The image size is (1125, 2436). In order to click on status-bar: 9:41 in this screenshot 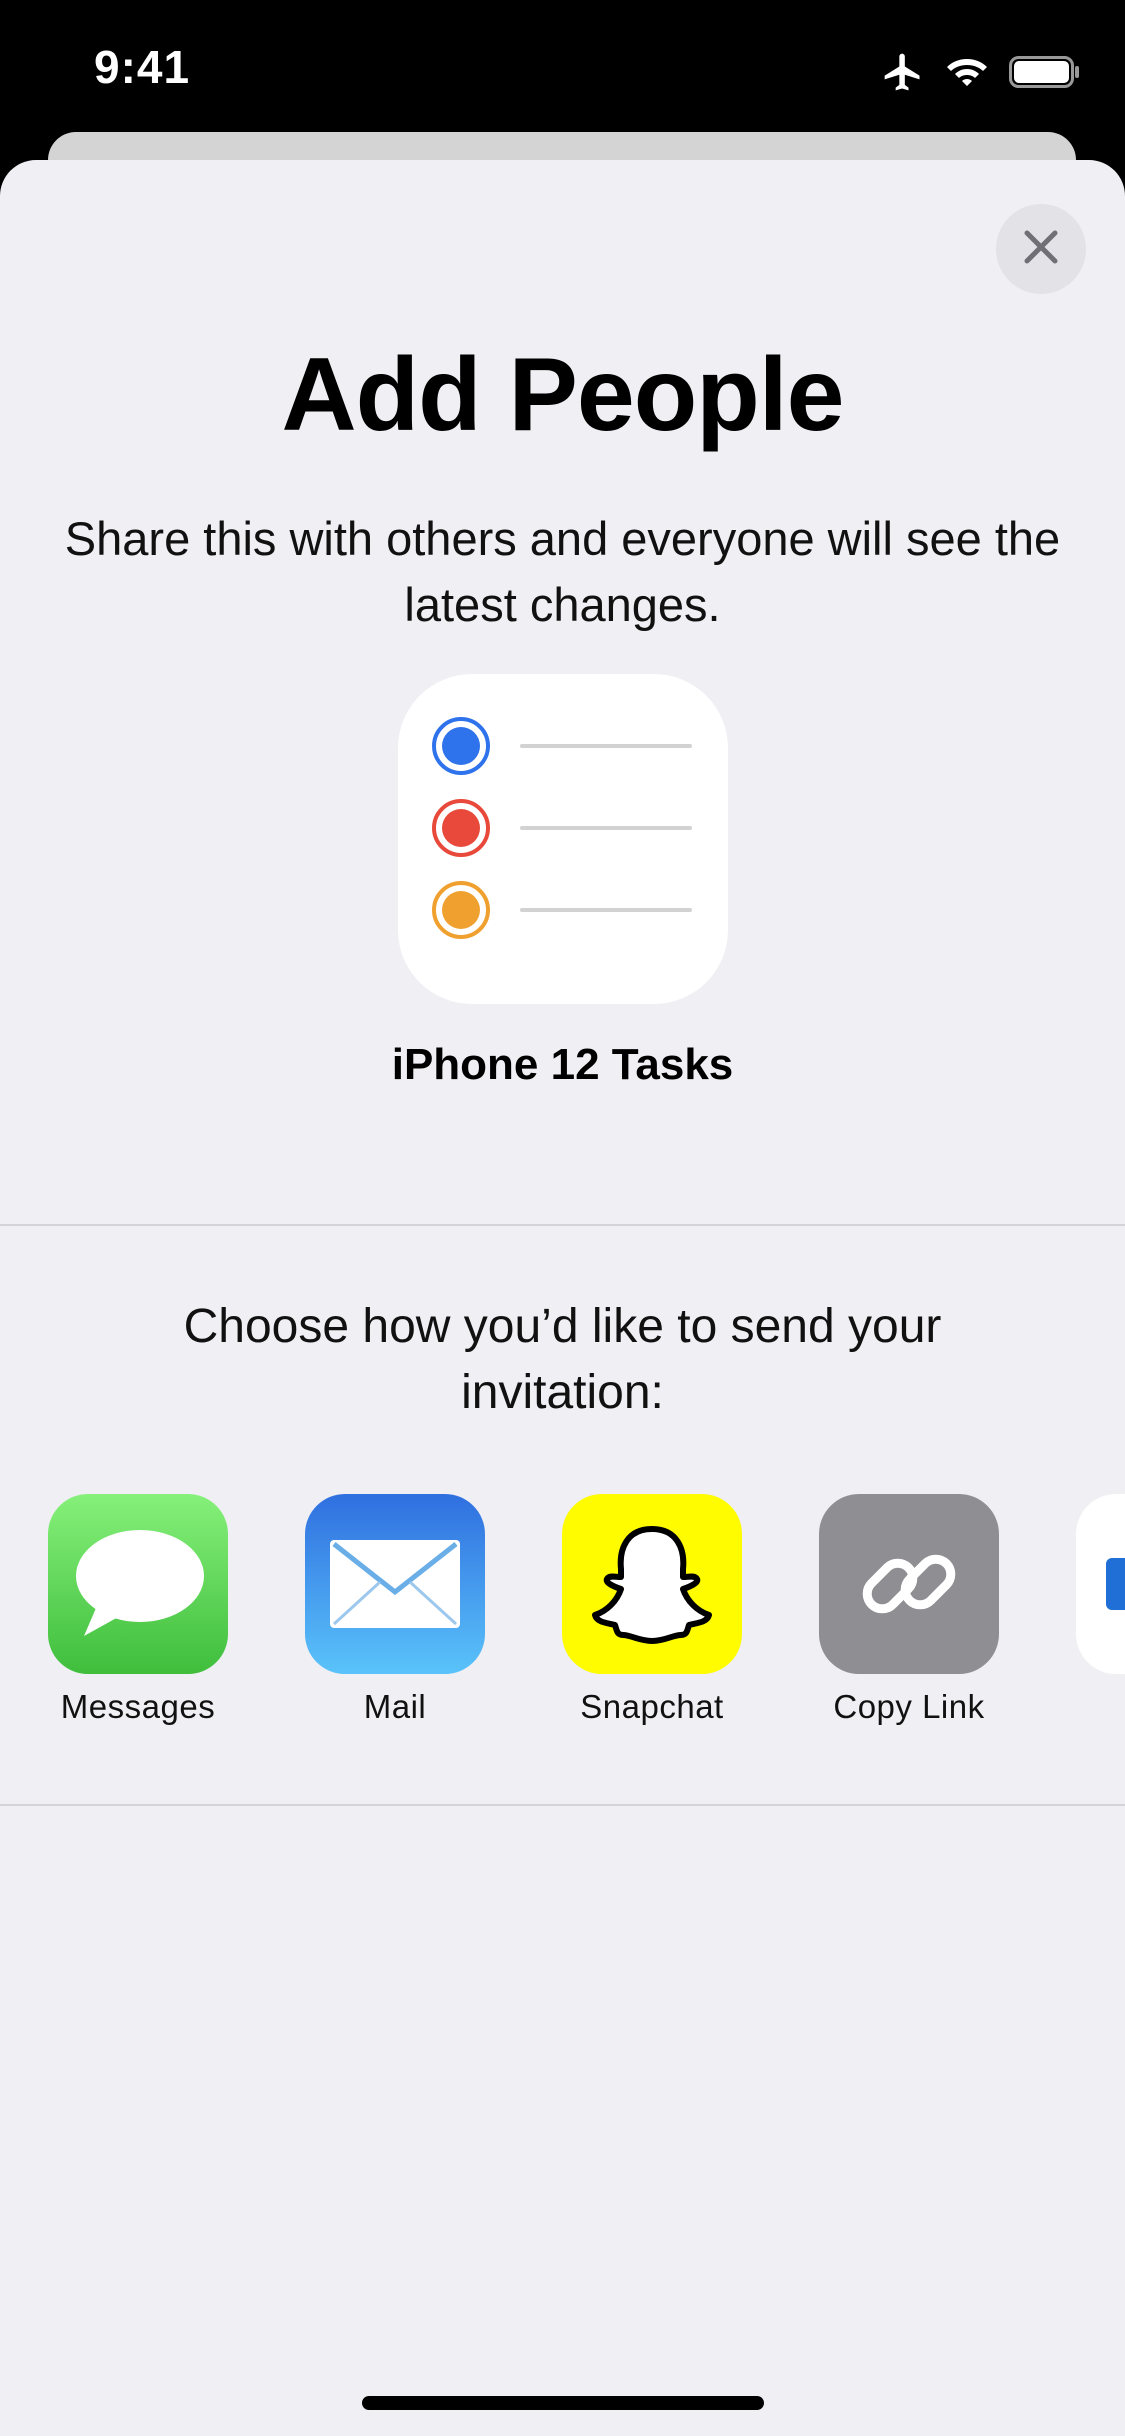, I will do `click(562, 70)`.